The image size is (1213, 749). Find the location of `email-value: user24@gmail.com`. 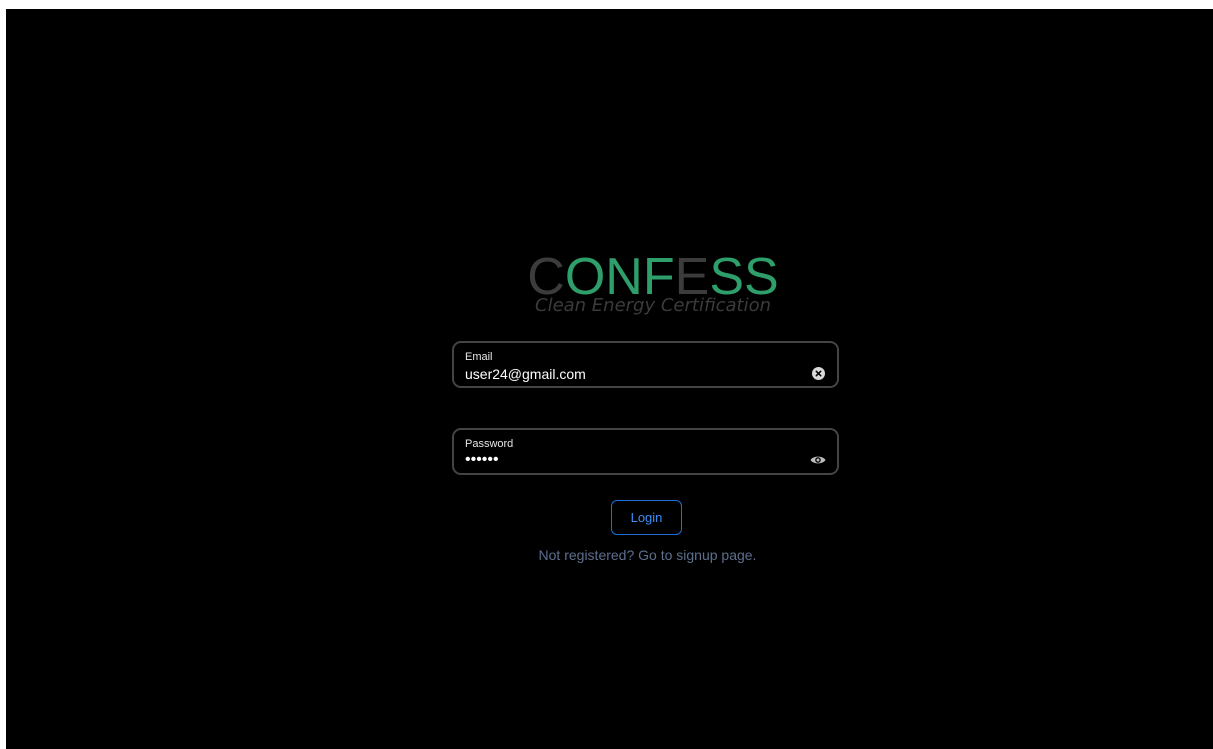

email-value: user24@gmail.com is located at coordinates (525, 374).